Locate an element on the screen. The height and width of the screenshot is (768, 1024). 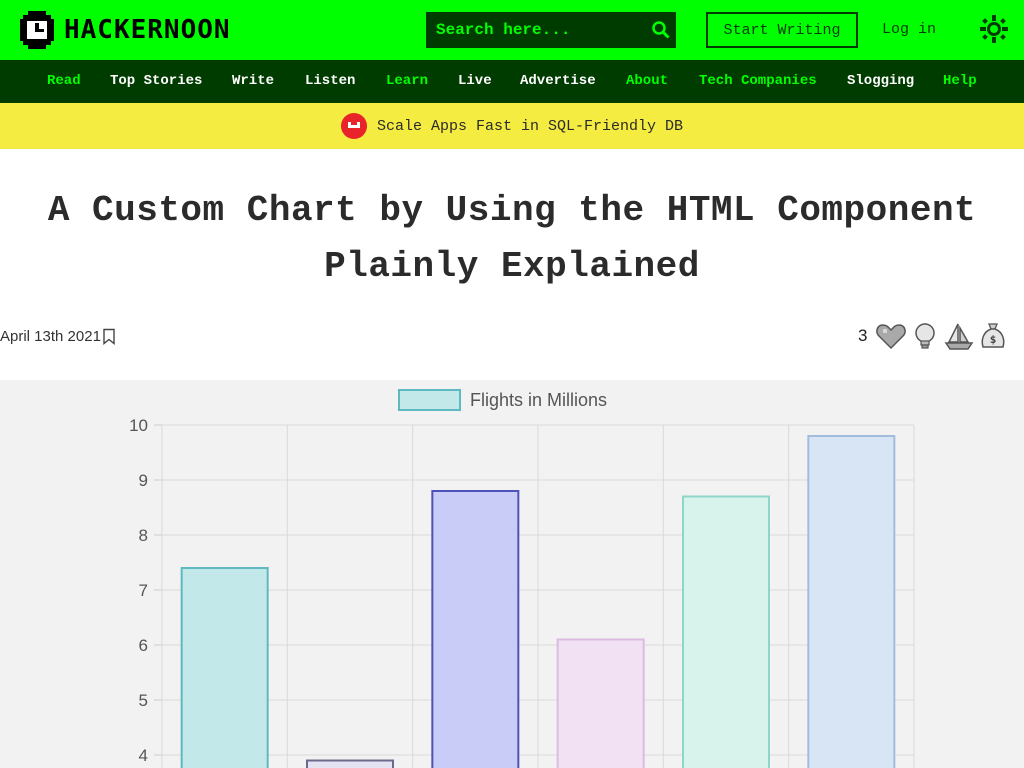
hackernoon-logo: HACKERNOON is located at coordinates (125, 30).